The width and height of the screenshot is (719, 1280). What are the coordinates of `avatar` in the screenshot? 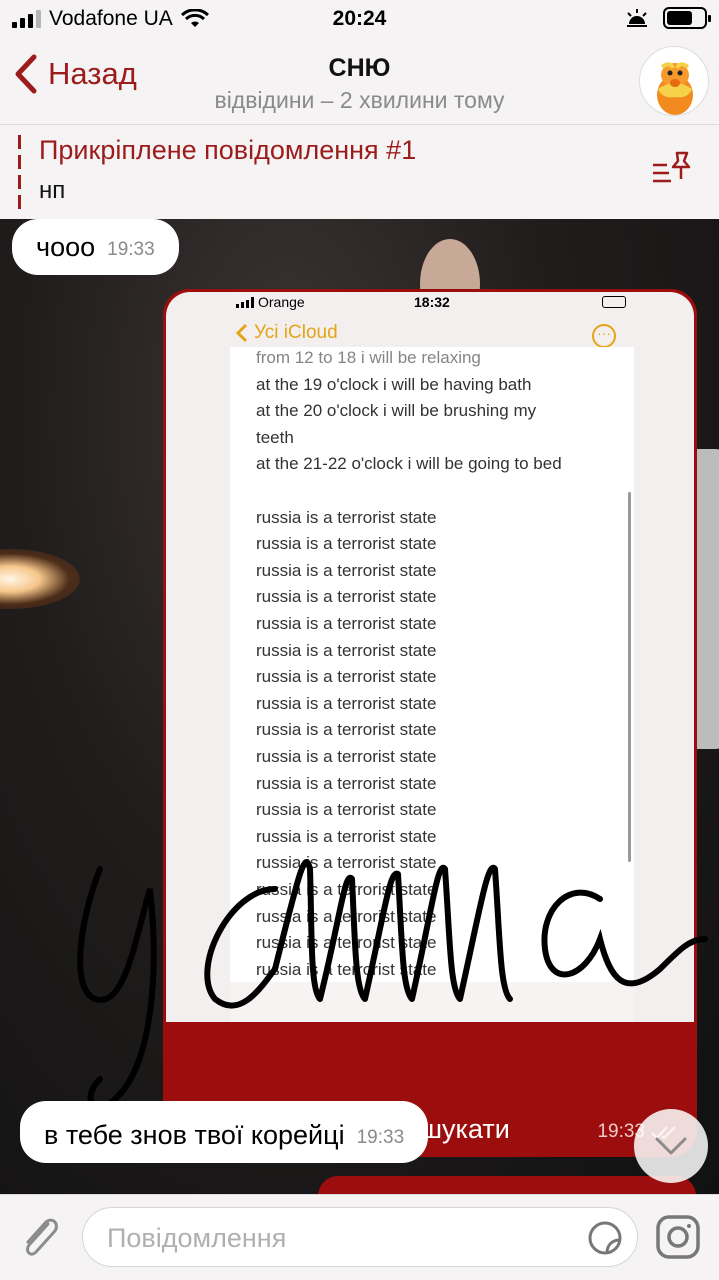 It's located at (674, 81).